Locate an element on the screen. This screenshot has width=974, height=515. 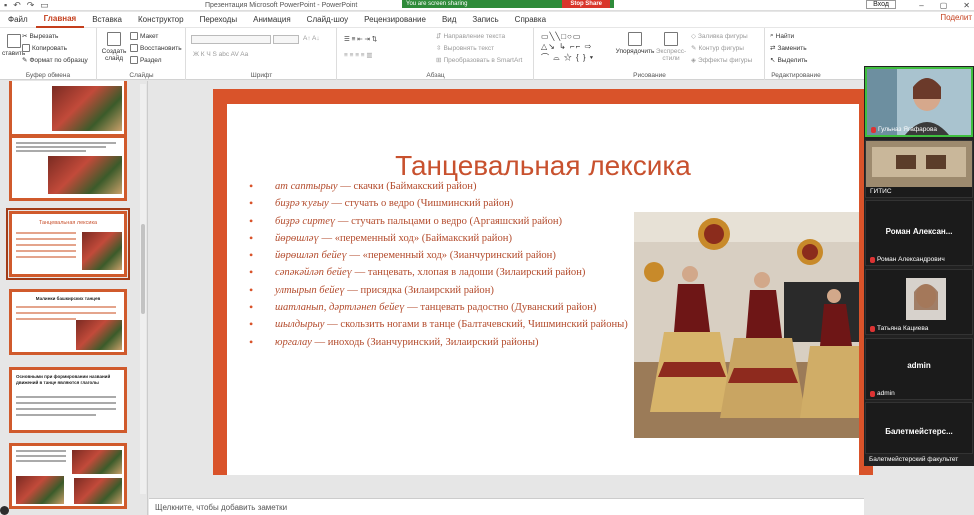
participant-tile: Гульназ Ягафарова is located at coordinates (919, 102).